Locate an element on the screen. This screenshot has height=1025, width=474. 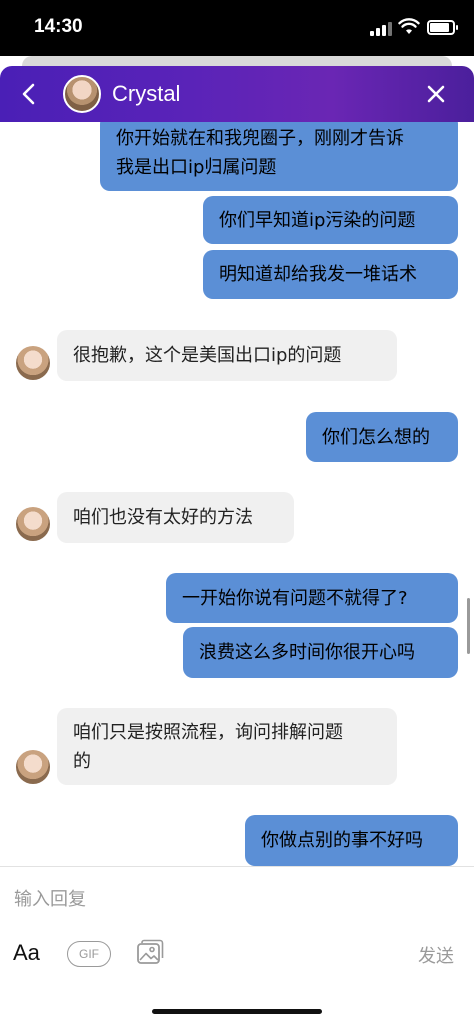
message-outgoing: 你们早知道ip污染的问题 is located at coordinates (330, 220).